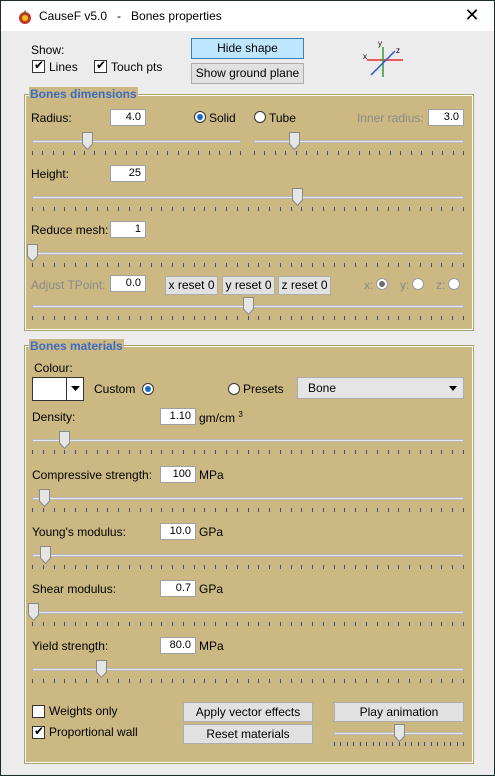 Image resolution: width=495 pixels, height=776 pixels. Describe the element at coordinates (75, 388) in the screenshot. I see `chevron-down-icon` at that location.